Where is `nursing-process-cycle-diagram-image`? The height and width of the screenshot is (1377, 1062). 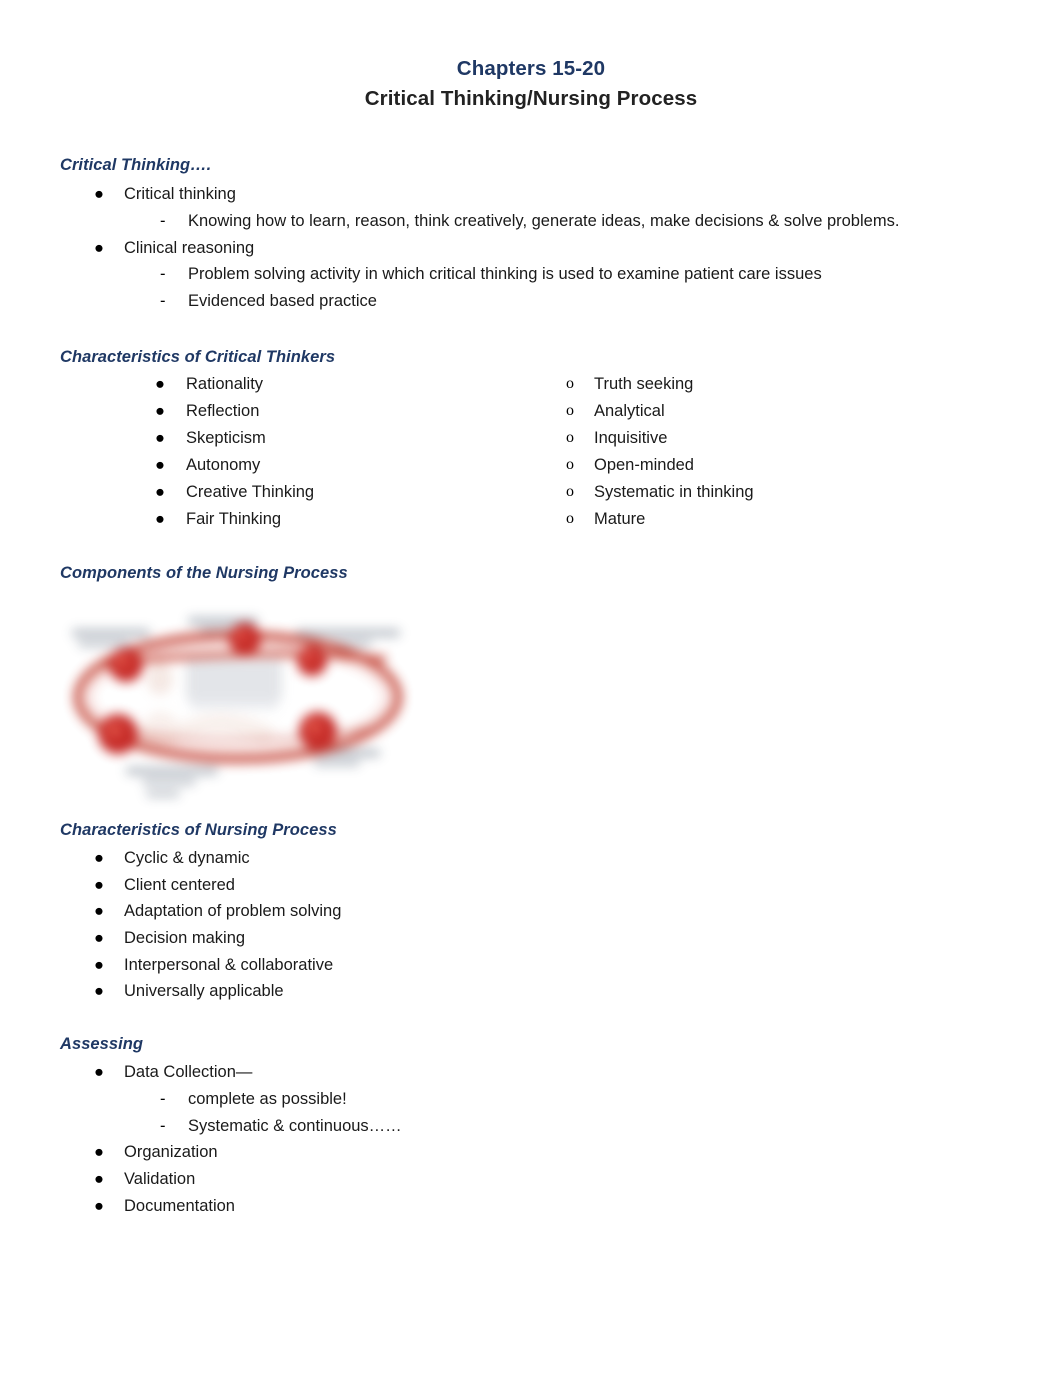
nursing-process-cycle-diagram-image is located at coordinates (245, 703).